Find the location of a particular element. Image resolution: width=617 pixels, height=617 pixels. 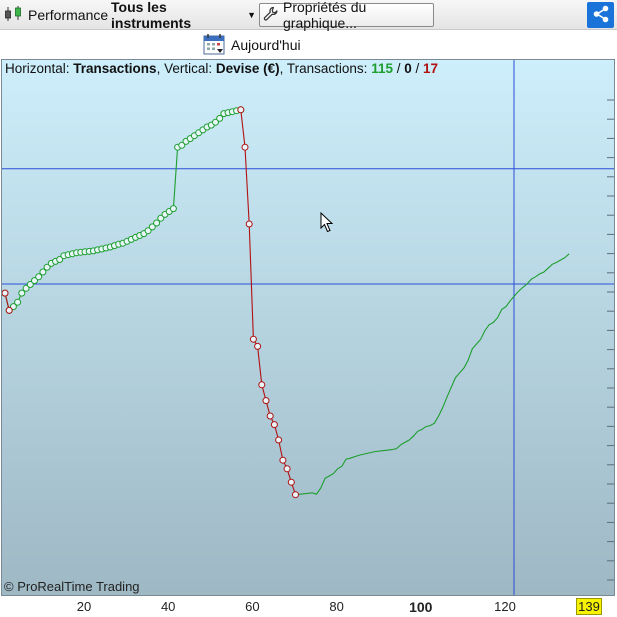

dropdown-arrow-icon: ▼ is located at coordinates (251, 15).